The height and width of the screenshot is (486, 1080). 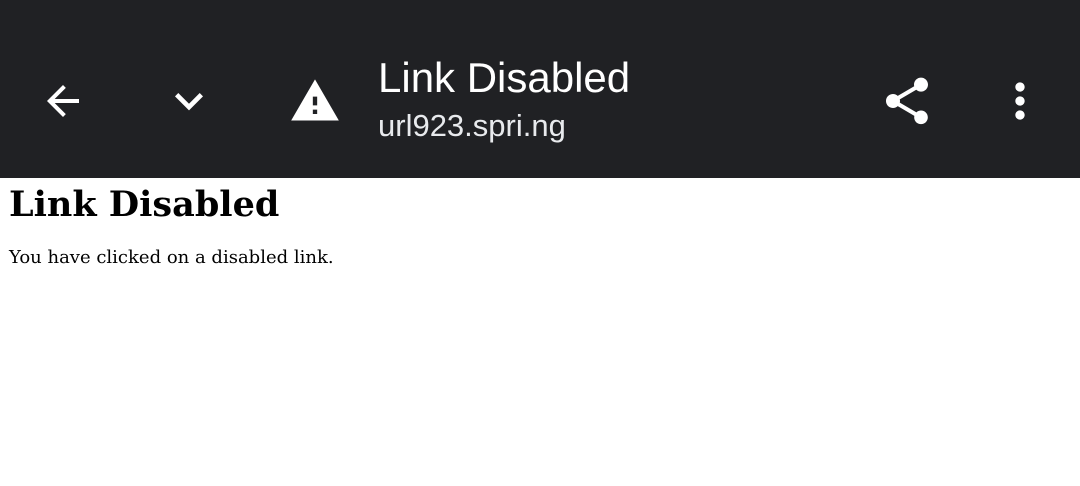 I want to click on security-status-indicator, so click(x=315, y=101).